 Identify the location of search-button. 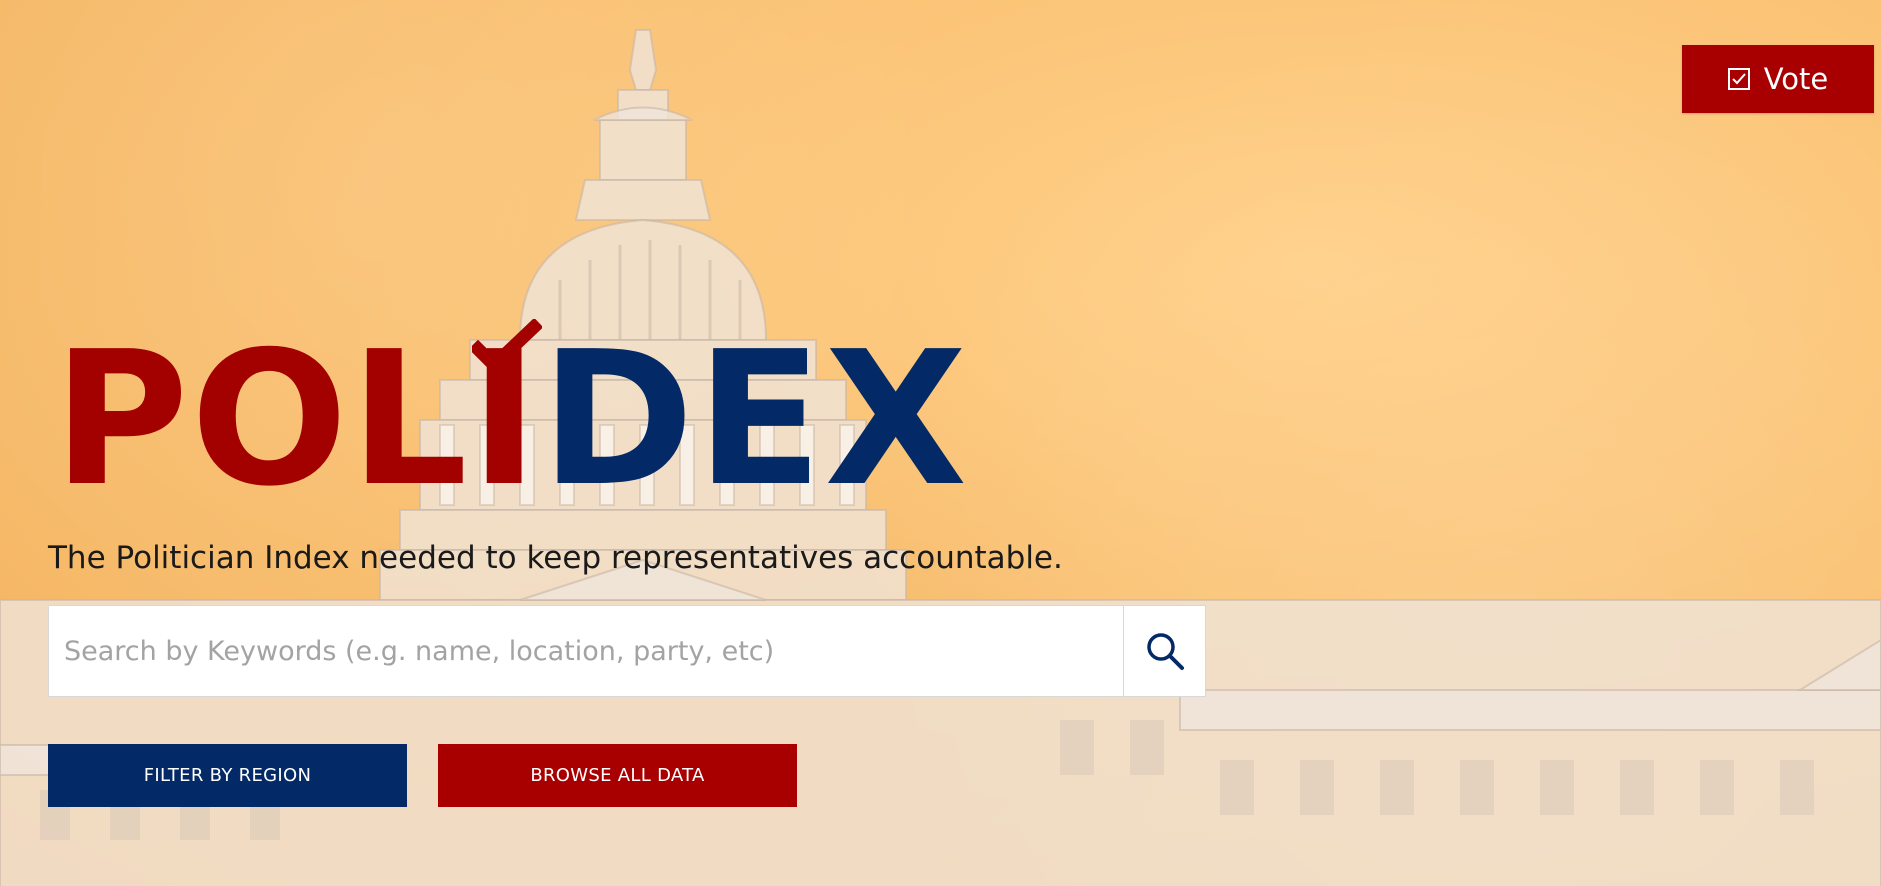
(1164, 651).